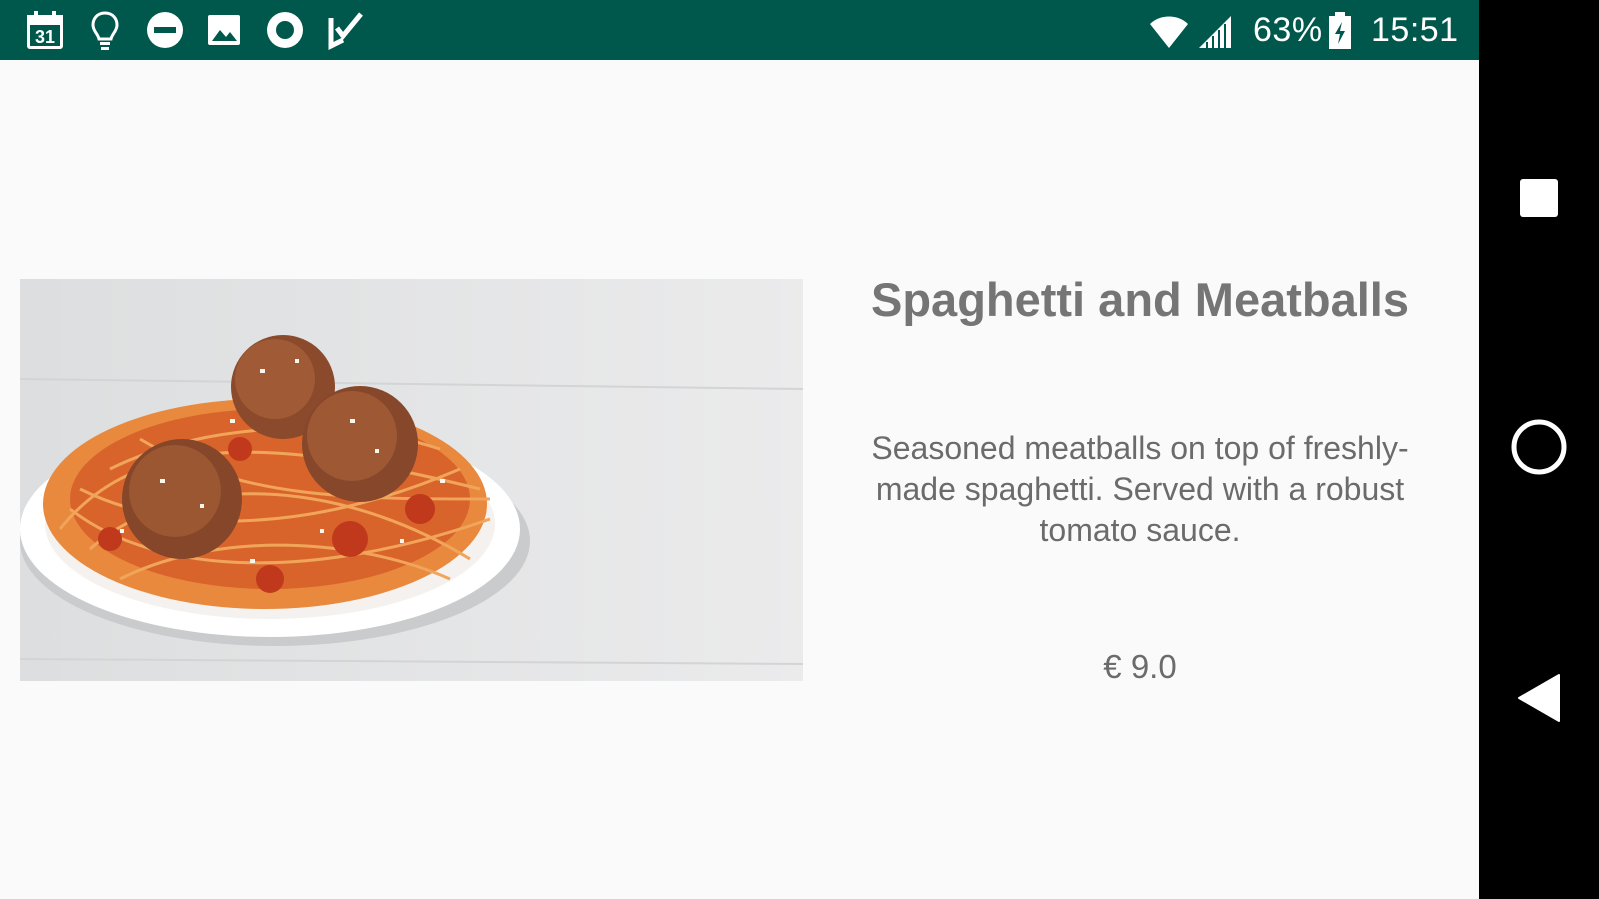 The image size is (1599, 899). I want to click on calendar-day: 31, so click(45, 37).